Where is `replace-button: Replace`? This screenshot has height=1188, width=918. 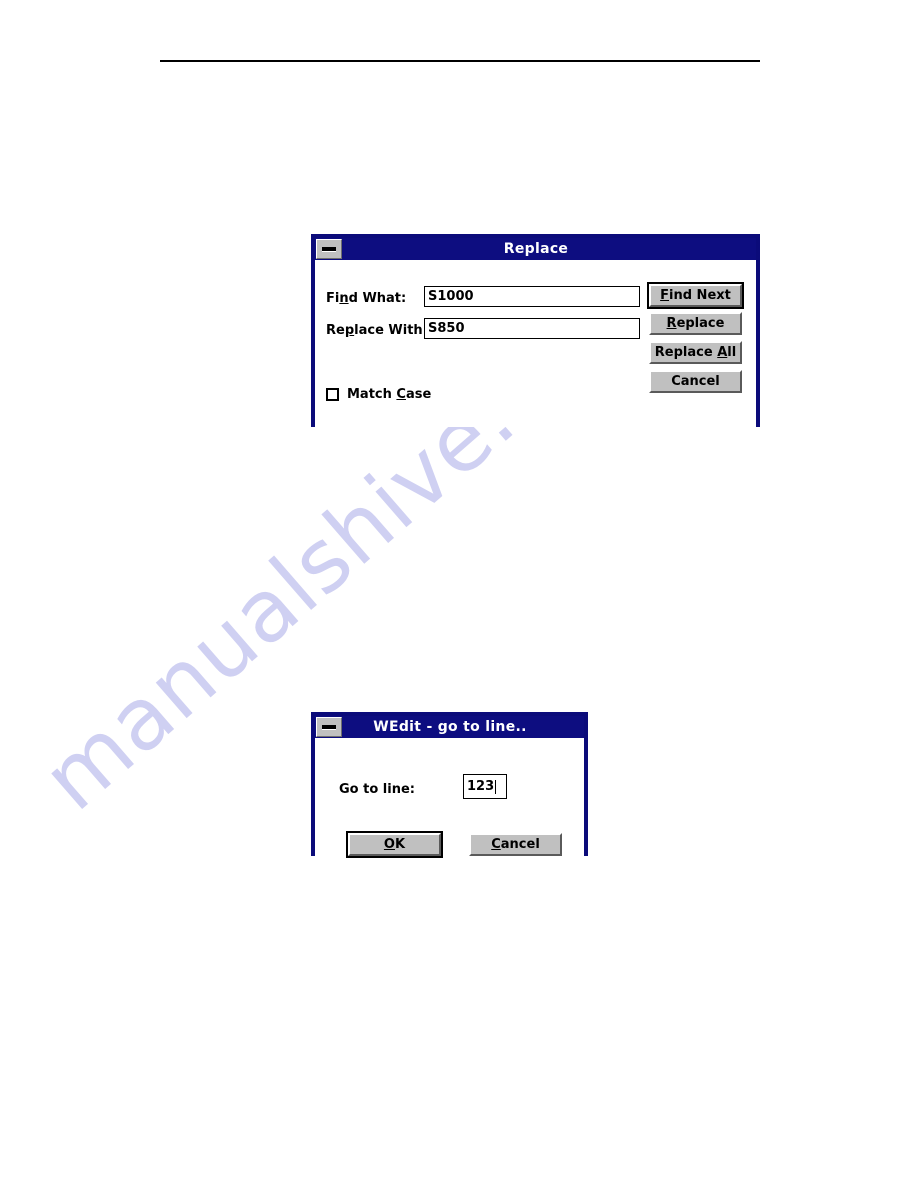 replace-button: Replace is located at coordinates (695, 323).